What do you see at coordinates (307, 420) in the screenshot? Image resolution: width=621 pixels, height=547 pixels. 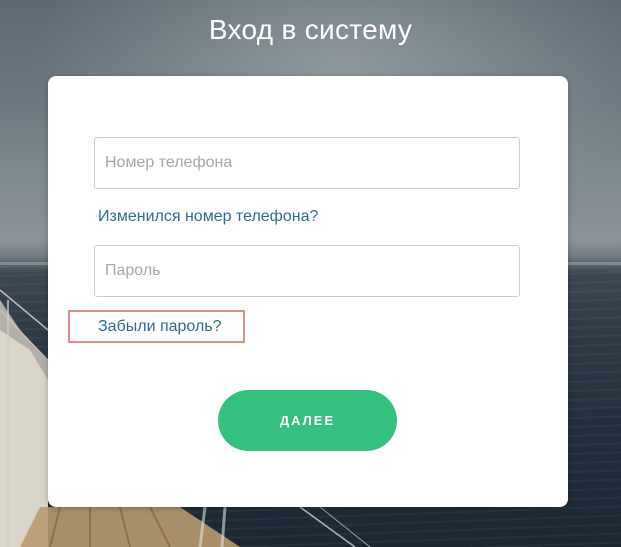 I see `next-button: ДАЛЕЕ` at bounding box center [307, 420].